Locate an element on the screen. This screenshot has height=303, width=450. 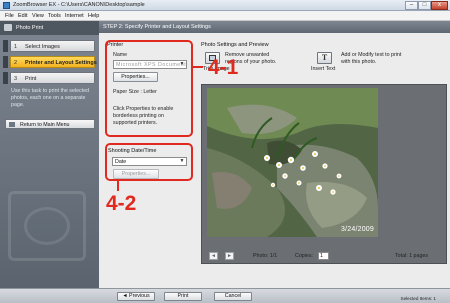
maximize-button: □ is located at coordinates (424, 5).